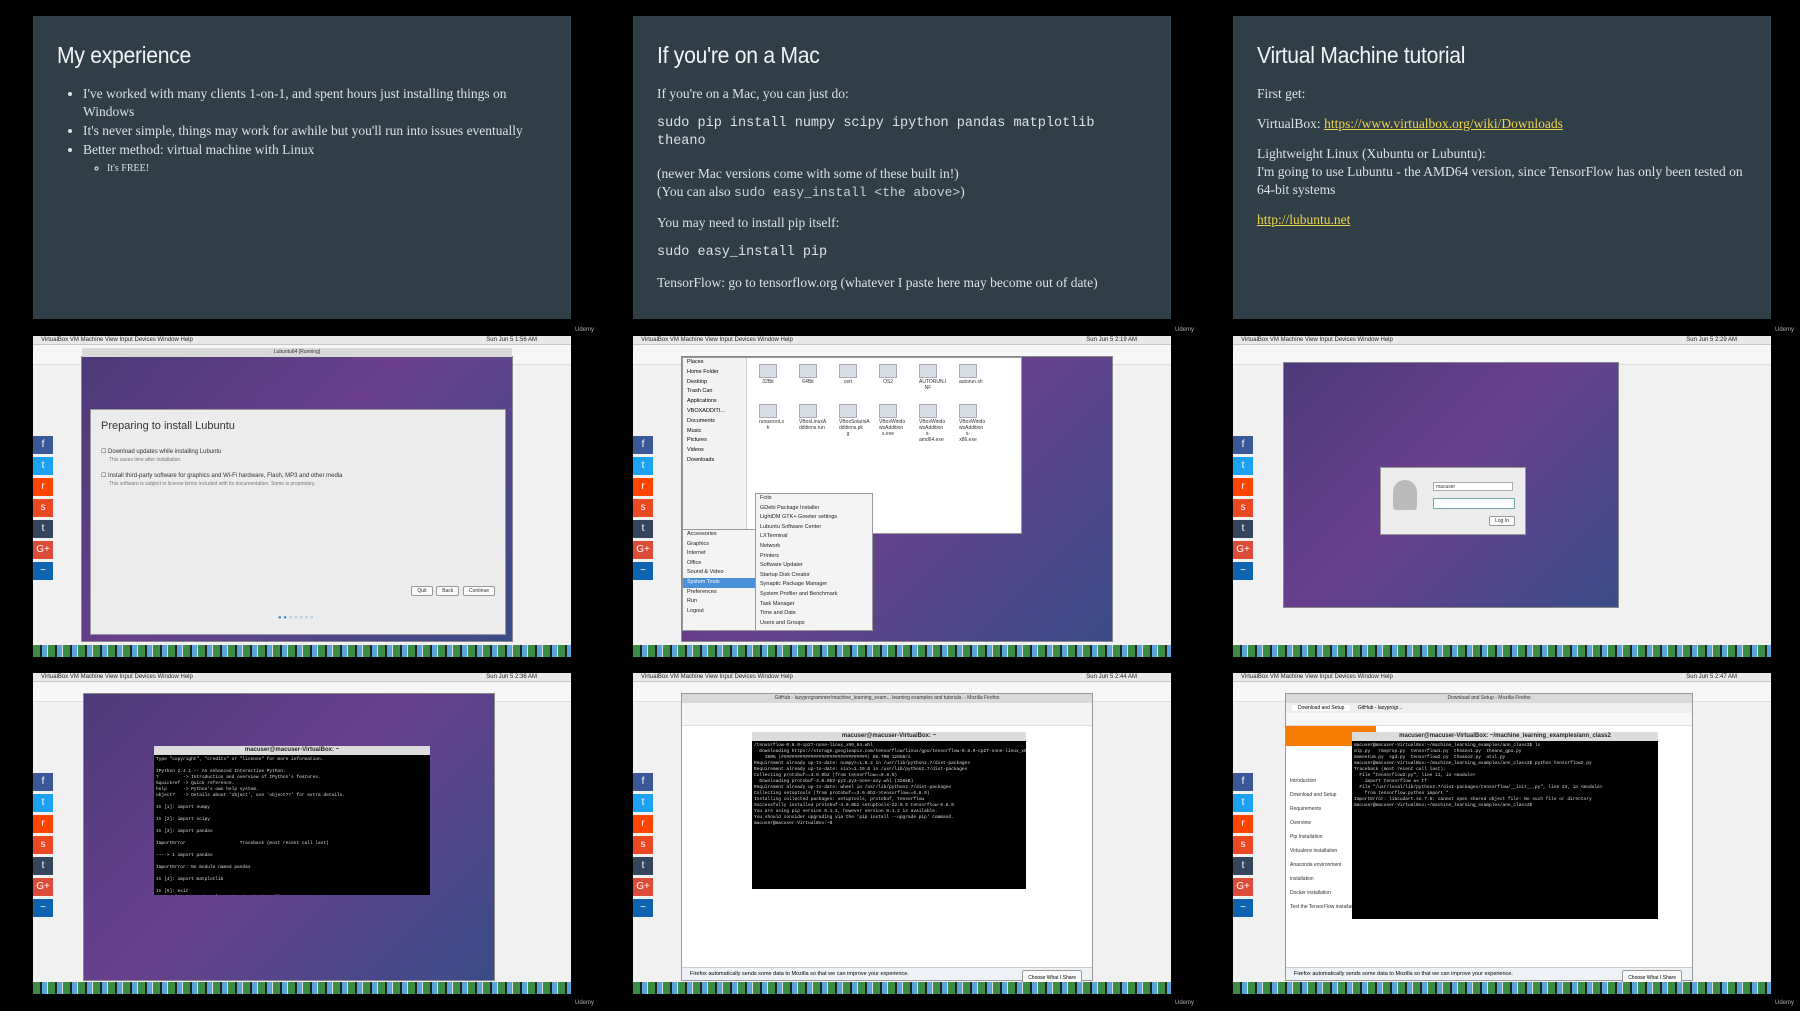  I want to click on sidebar-item: Pip Installation, so click(1325, 837).